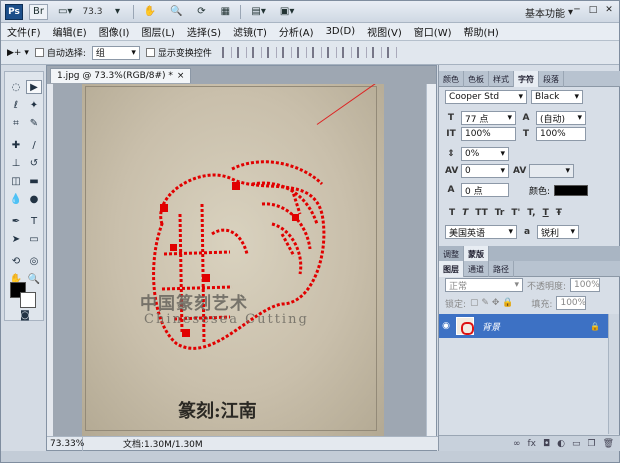 This screenshot has width=620, height=463. Describe the element at coordinates (451, 269) in the screenshot. I see `tab-layers: 图层` at that location.